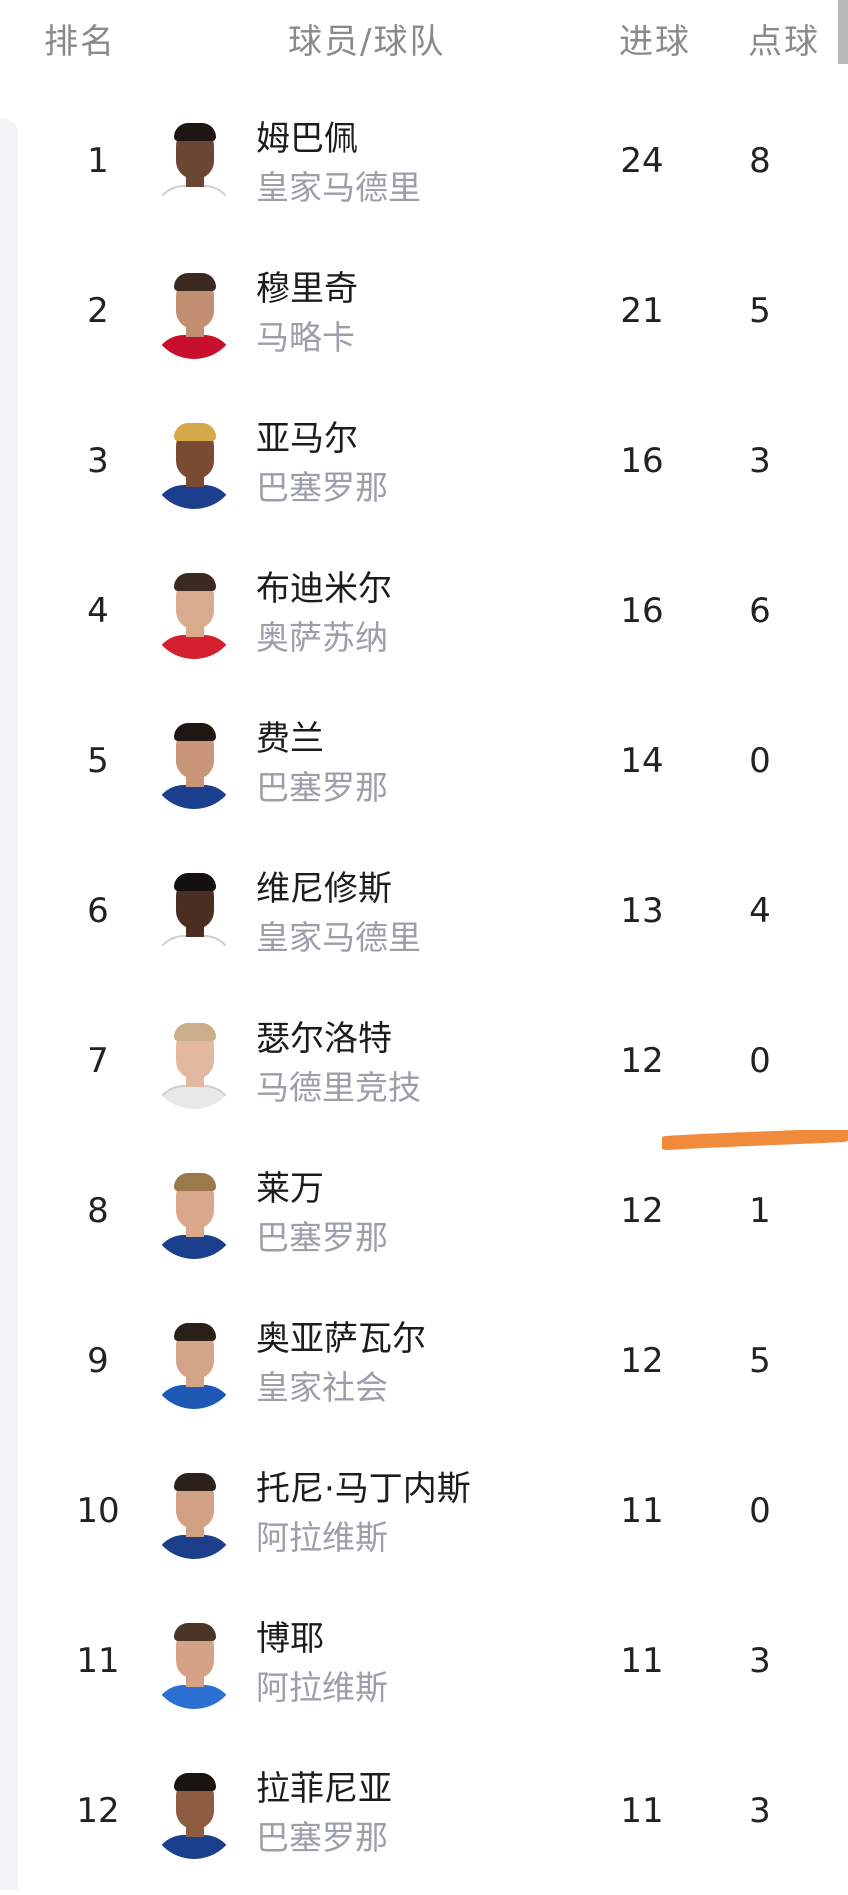 The width and height of the screenshot is (848, 1895). What do you see at coordinates (307, 135) in the screenshot?
I see `player-name: 姆巴佩` at bounding box center [307, 135].